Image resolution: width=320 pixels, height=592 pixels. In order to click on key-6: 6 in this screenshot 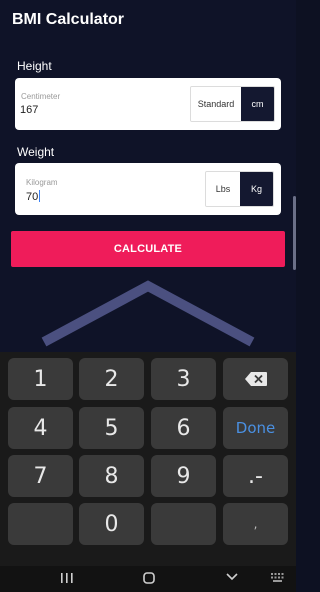, I will do `click(183, 428)`.